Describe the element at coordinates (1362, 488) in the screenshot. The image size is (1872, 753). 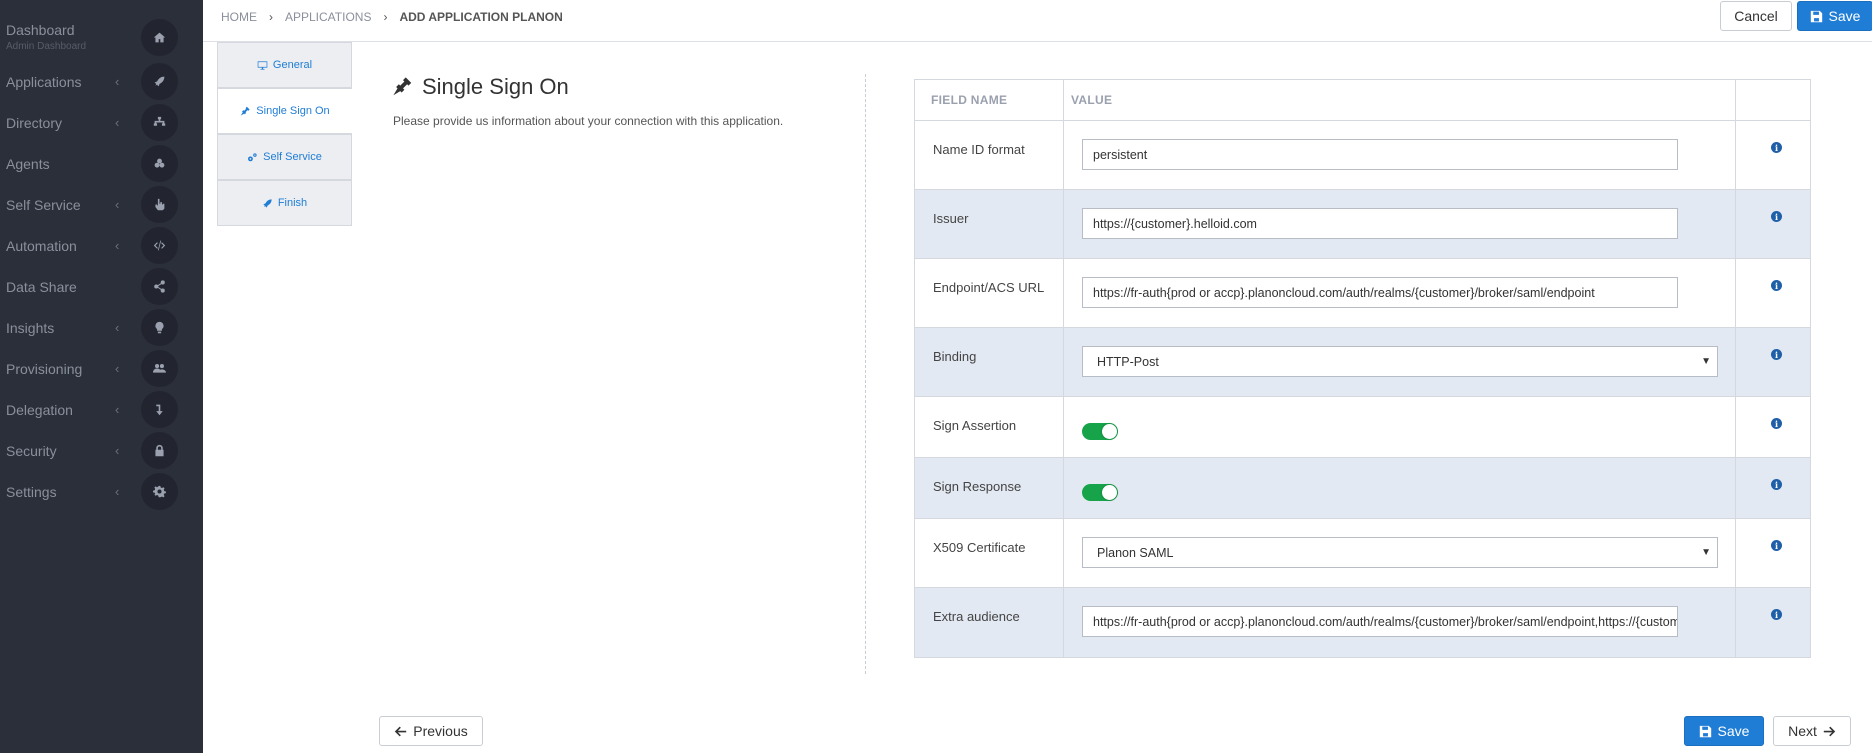
I see `table-row: Sign Response i` at that location.